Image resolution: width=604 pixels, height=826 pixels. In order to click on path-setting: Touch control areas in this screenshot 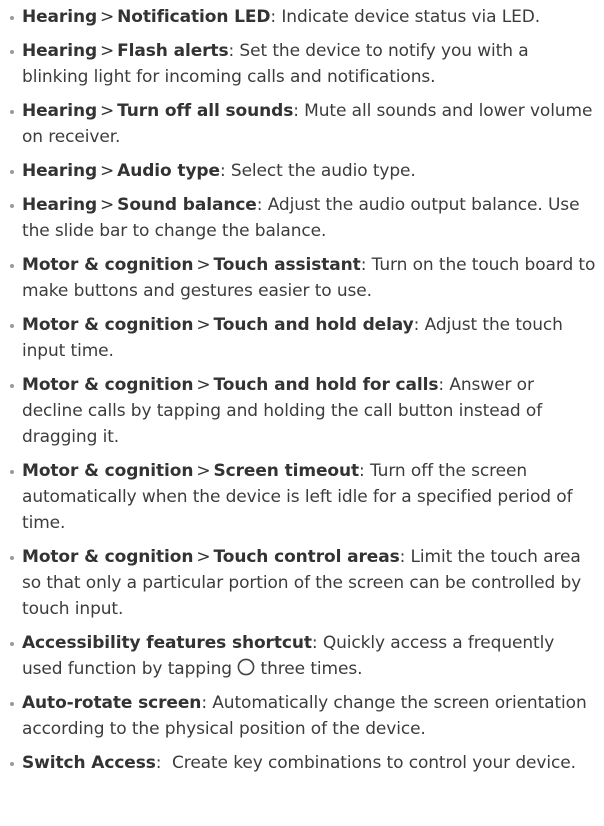, I will do `click(306, 557)`.